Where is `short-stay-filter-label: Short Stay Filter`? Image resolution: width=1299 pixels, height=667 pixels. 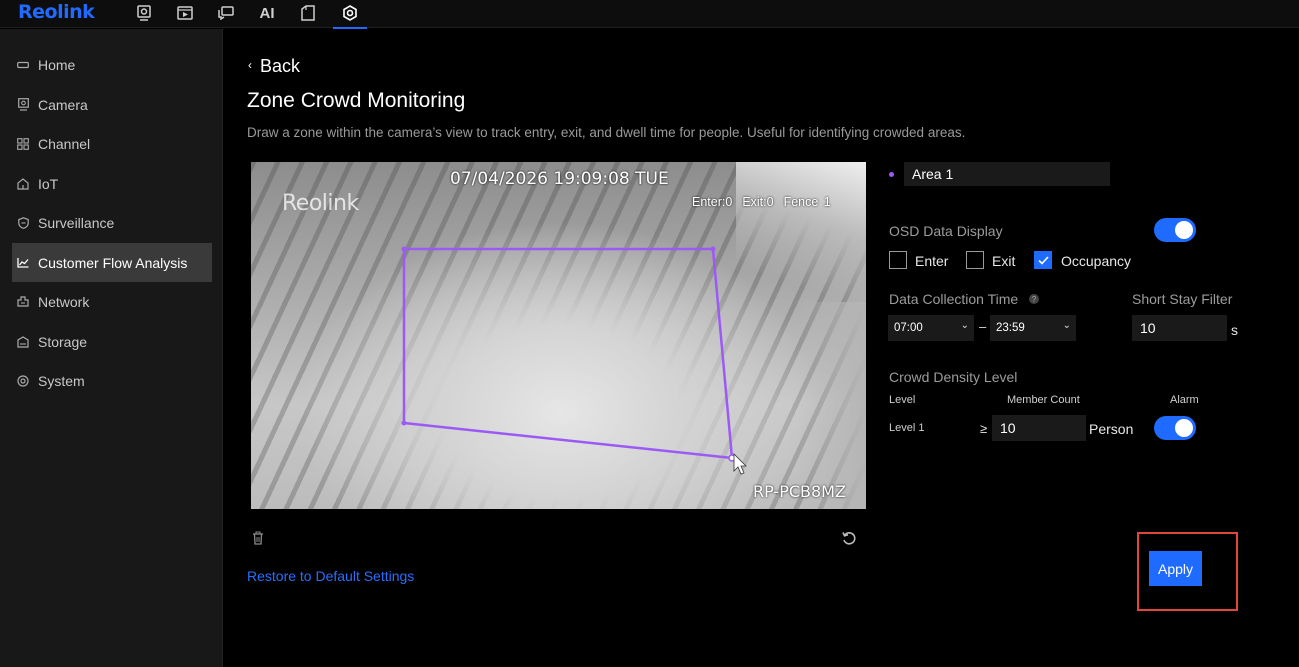 short-stay-filter-label: Short Stay Filter is located at coordinates (1182, 299).